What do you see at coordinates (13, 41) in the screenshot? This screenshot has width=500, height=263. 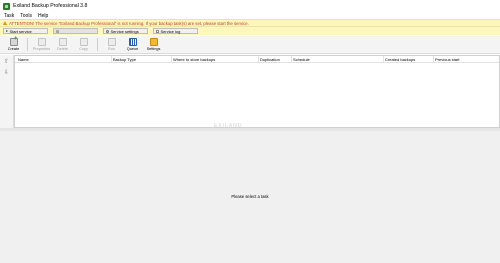 I see `create-icon` at bounding box center [13, 41].